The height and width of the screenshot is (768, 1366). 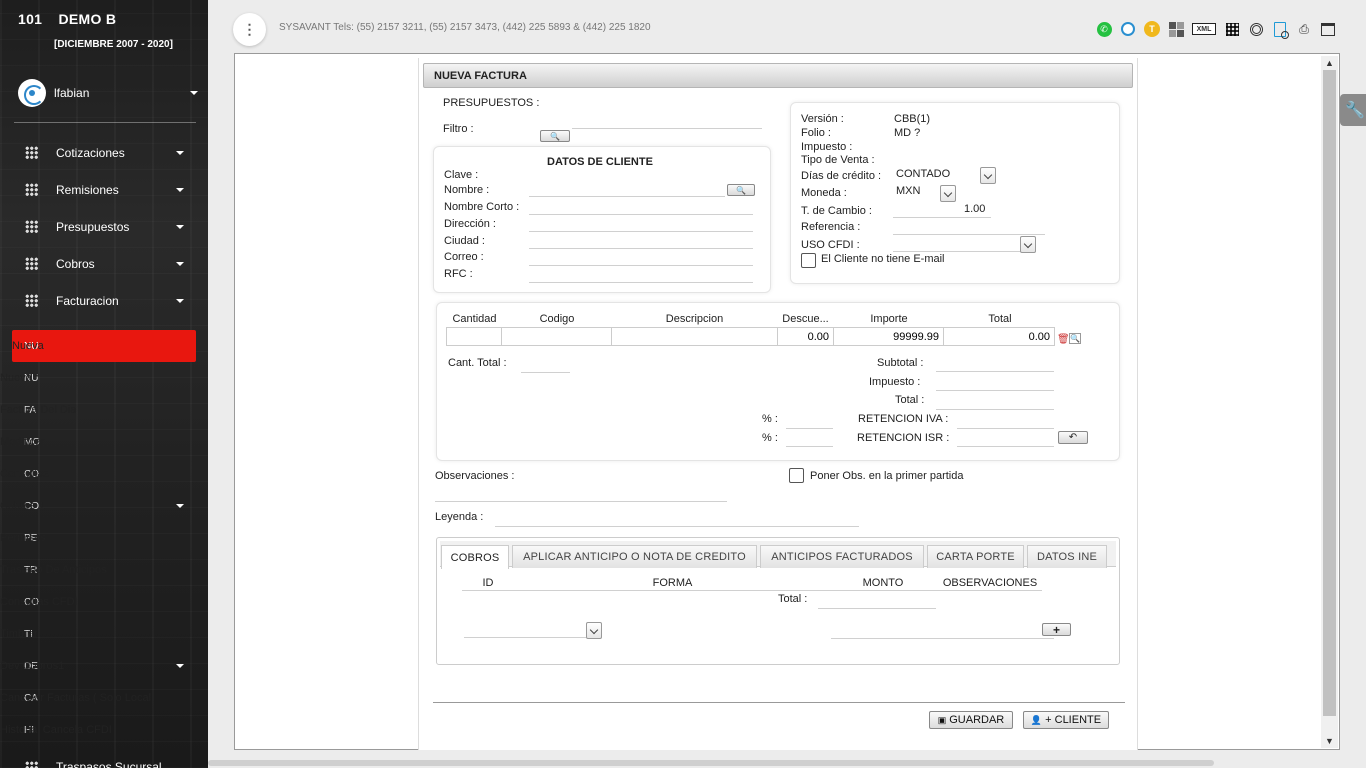 What do you see at coordinates (752, 590) in the screenshot?
I see `cobros-header-line` at bounding box center [752, 590].